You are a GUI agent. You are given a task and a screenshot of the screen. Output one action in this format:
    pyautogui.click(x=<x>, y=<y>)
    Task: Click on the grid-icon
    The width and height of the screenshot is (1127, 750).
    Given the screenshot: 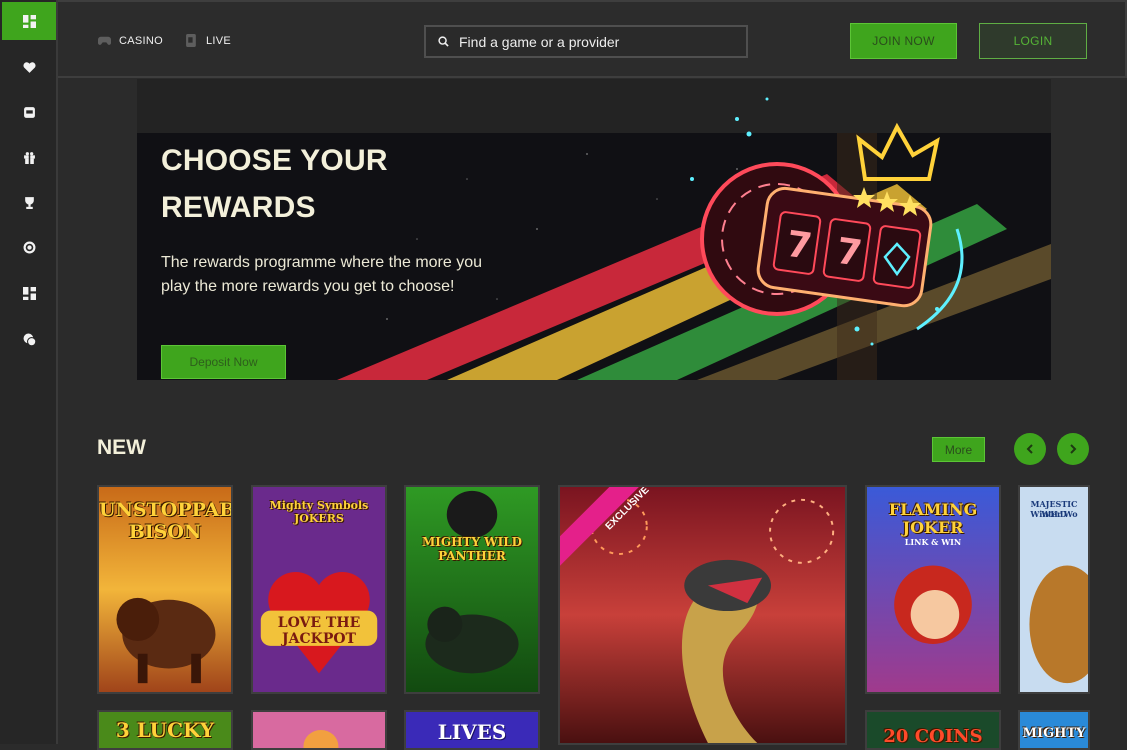 What is the action you would take?
    pyautogui.click(x=29, y=293)
    